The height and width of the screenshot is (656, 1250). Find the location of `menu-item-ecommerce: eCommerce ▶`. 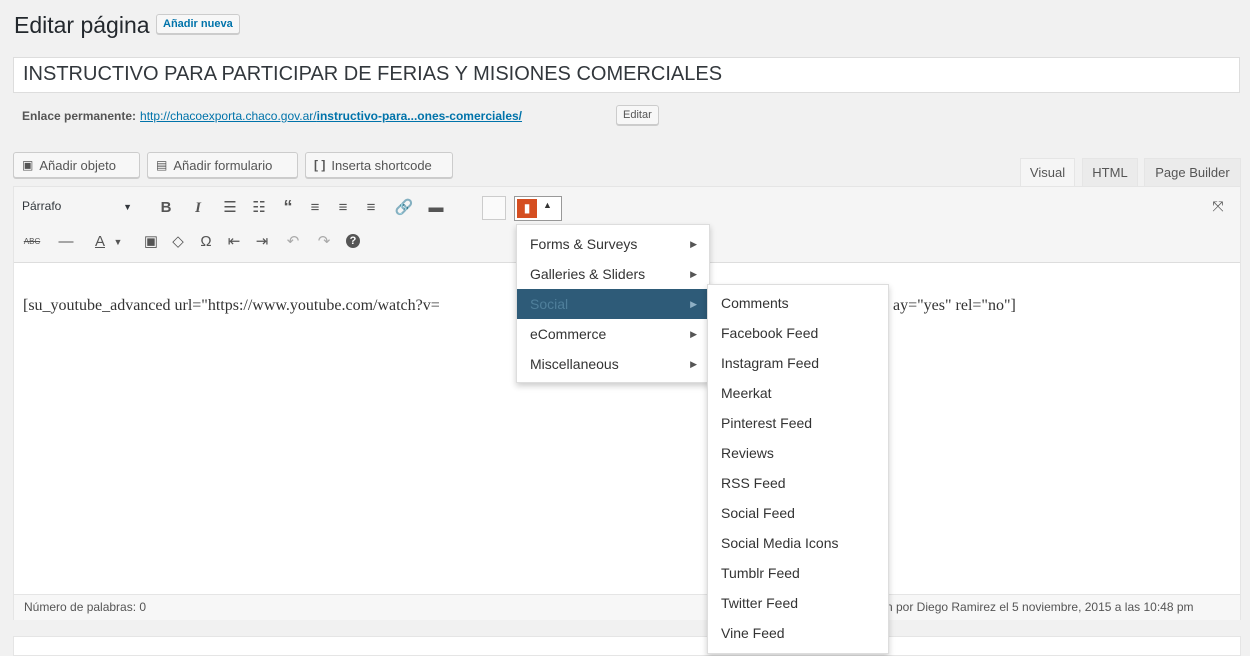

menu-item-ecommerce: eCommerce ▶ is located at coordinates (613, 334).